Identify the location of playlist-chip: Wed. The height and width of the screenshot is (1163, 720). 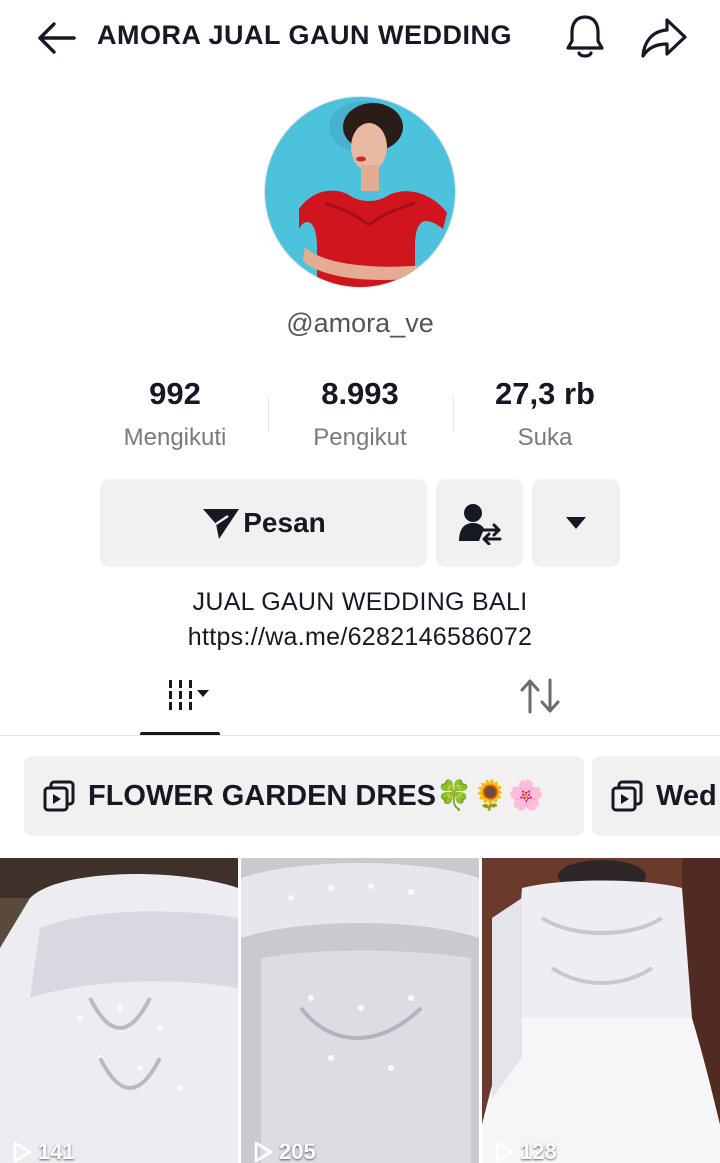
(656, 796).